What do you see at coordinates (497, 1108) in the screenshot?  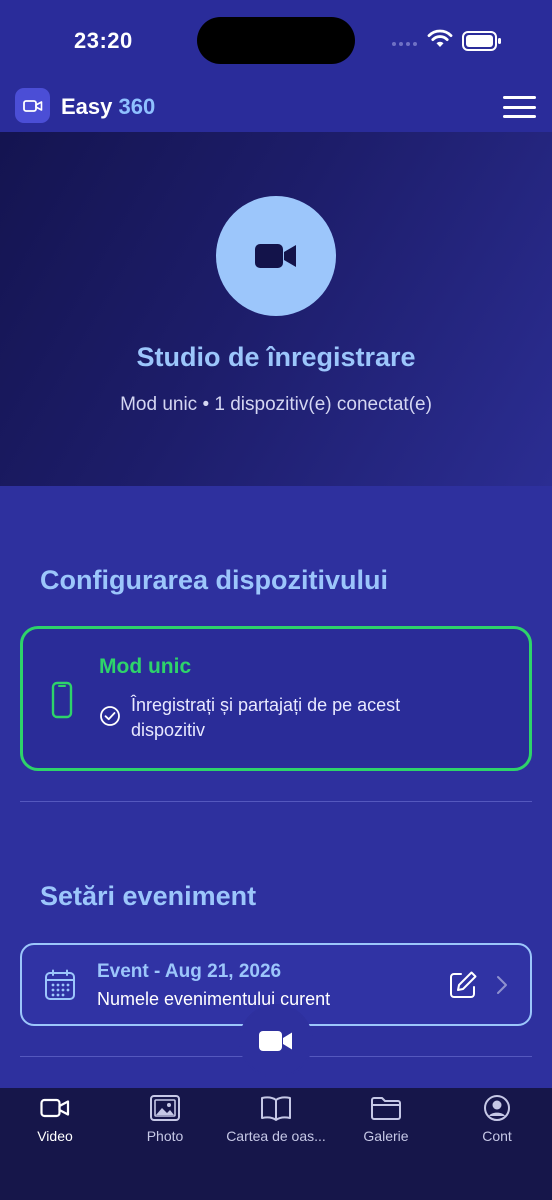 I see `account-icon` at bounding box center [497, 1108].